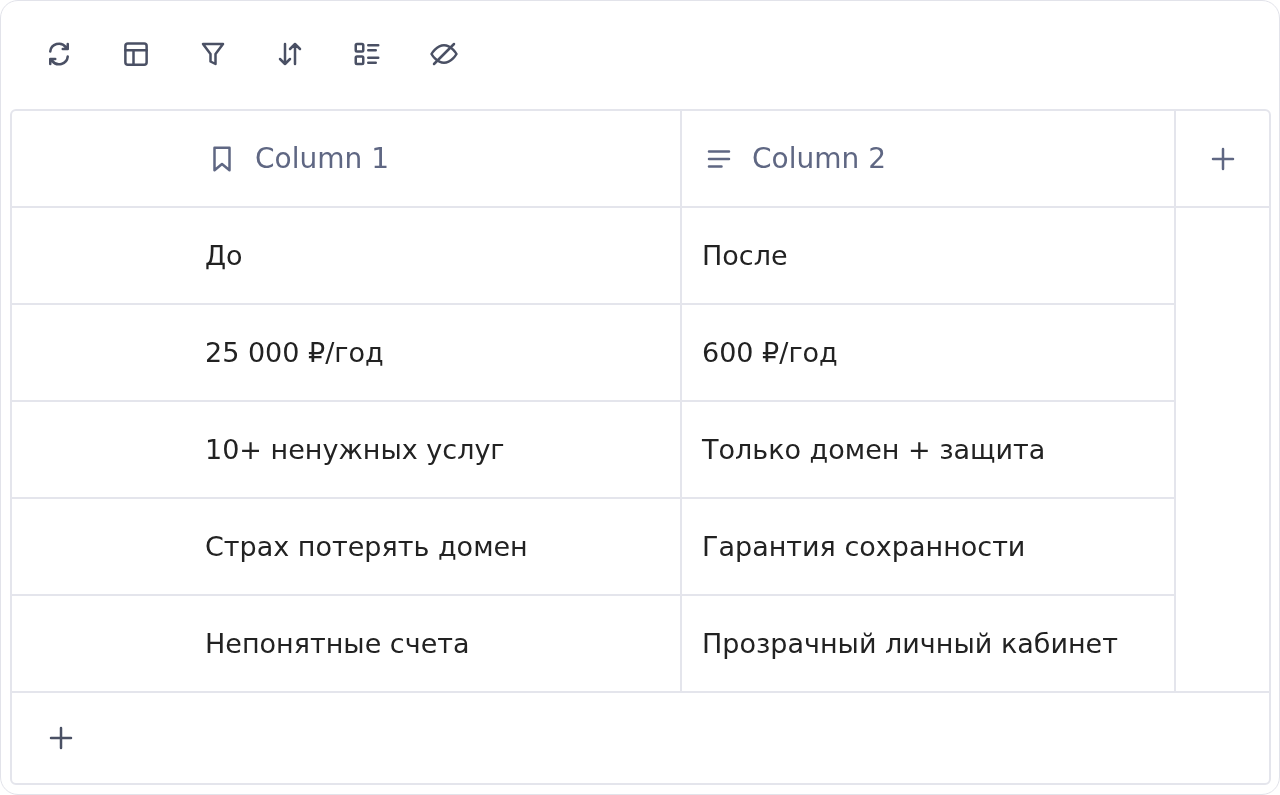  Describe the element at coordinates (770, 352) in the screenshot. I see `table-cell: 600 ₽/год` at that location.